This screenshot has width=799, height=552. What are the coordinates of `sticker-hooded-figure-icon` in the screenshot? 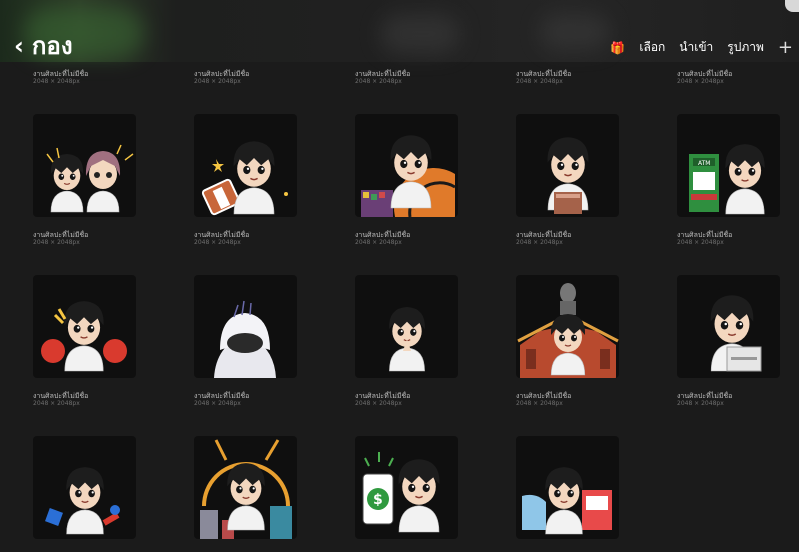 It's located at (245, 339).